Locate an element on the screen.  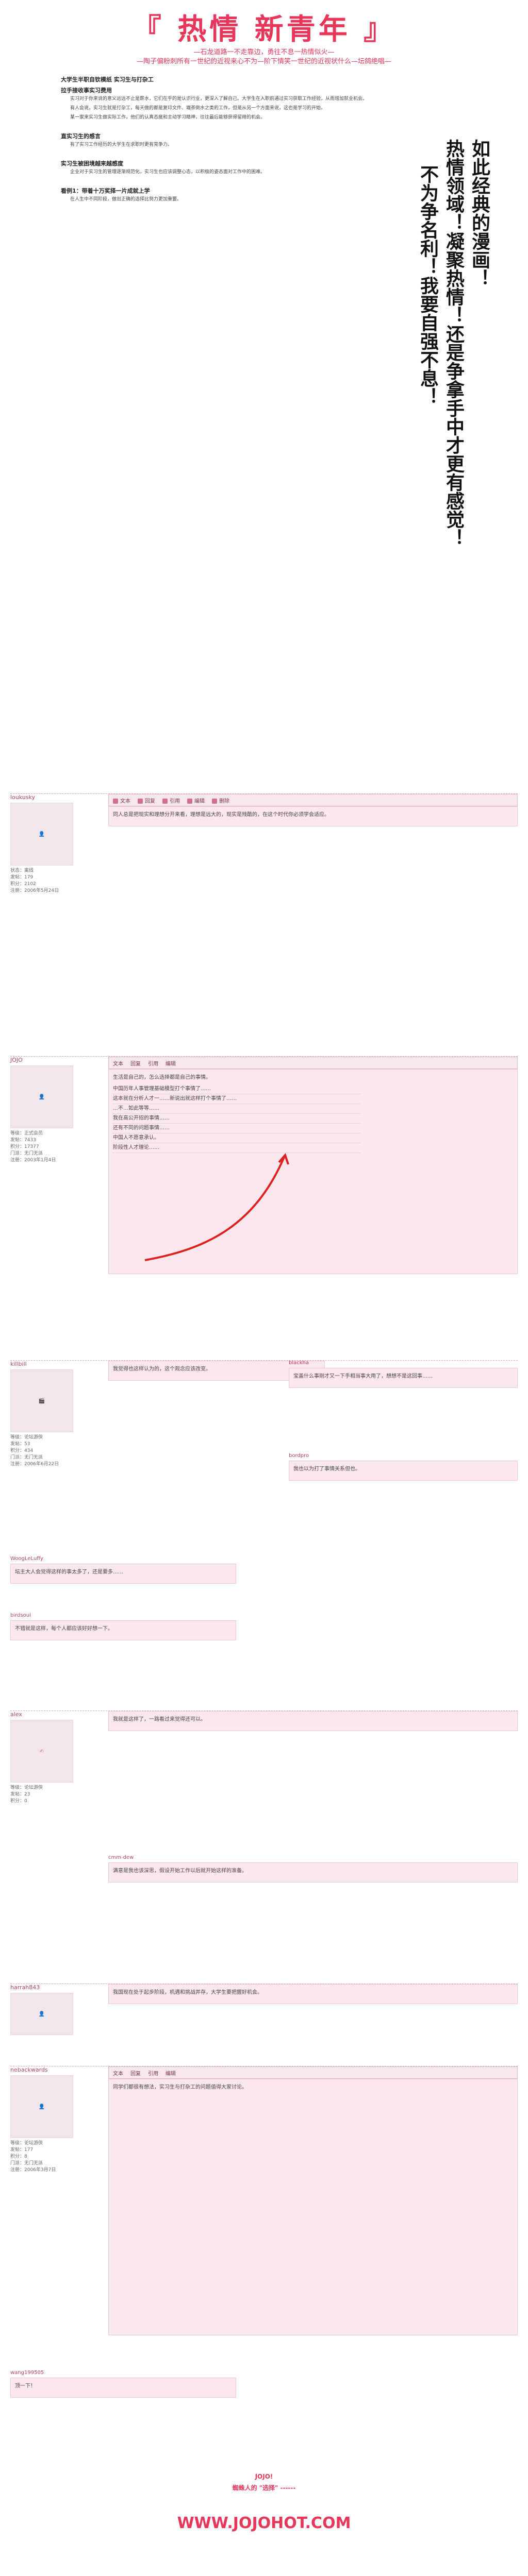
banner-subline-2: —陶子偏粉刺所有一世纪的近视来心不为—阶下情笑一世纪的近视状什么—坛鸽绝唱— is located at coordinates (263, 61).